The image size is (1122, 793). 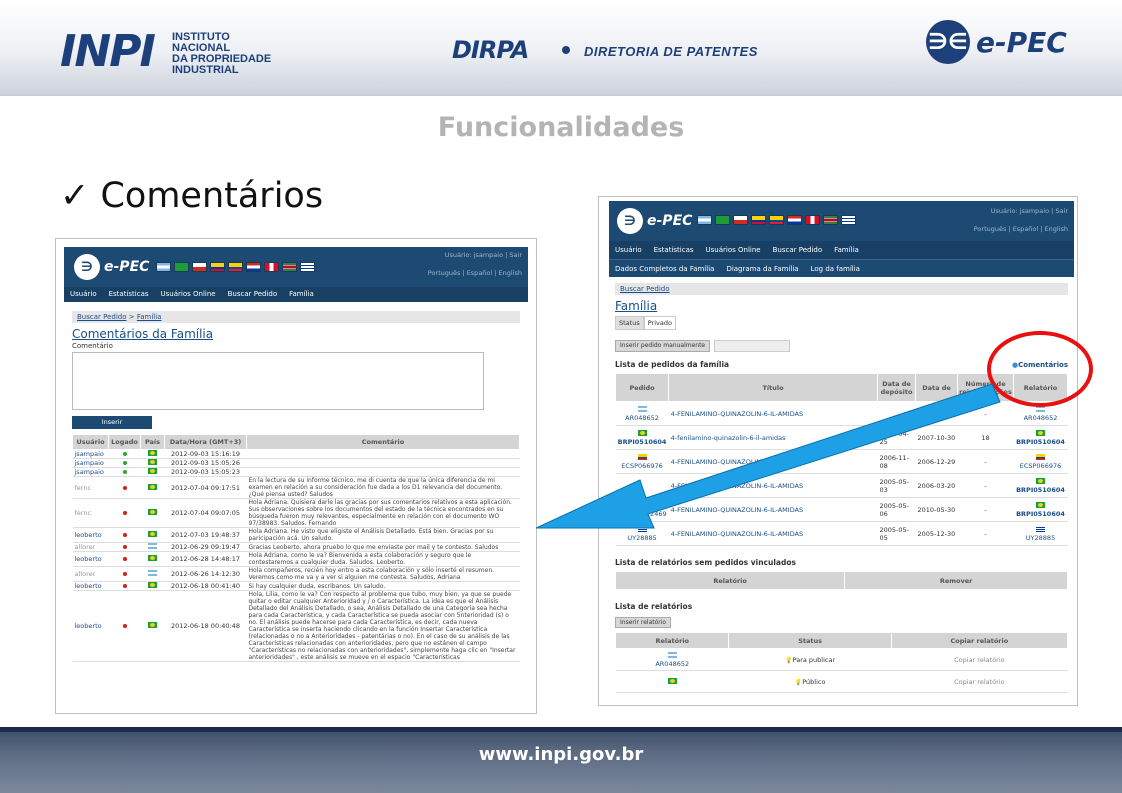 What do you see at coordinates (762, 268) in the screenshot?
I see `nav-diagrama: Diagrama da Família` at bounding box center [762, 268].